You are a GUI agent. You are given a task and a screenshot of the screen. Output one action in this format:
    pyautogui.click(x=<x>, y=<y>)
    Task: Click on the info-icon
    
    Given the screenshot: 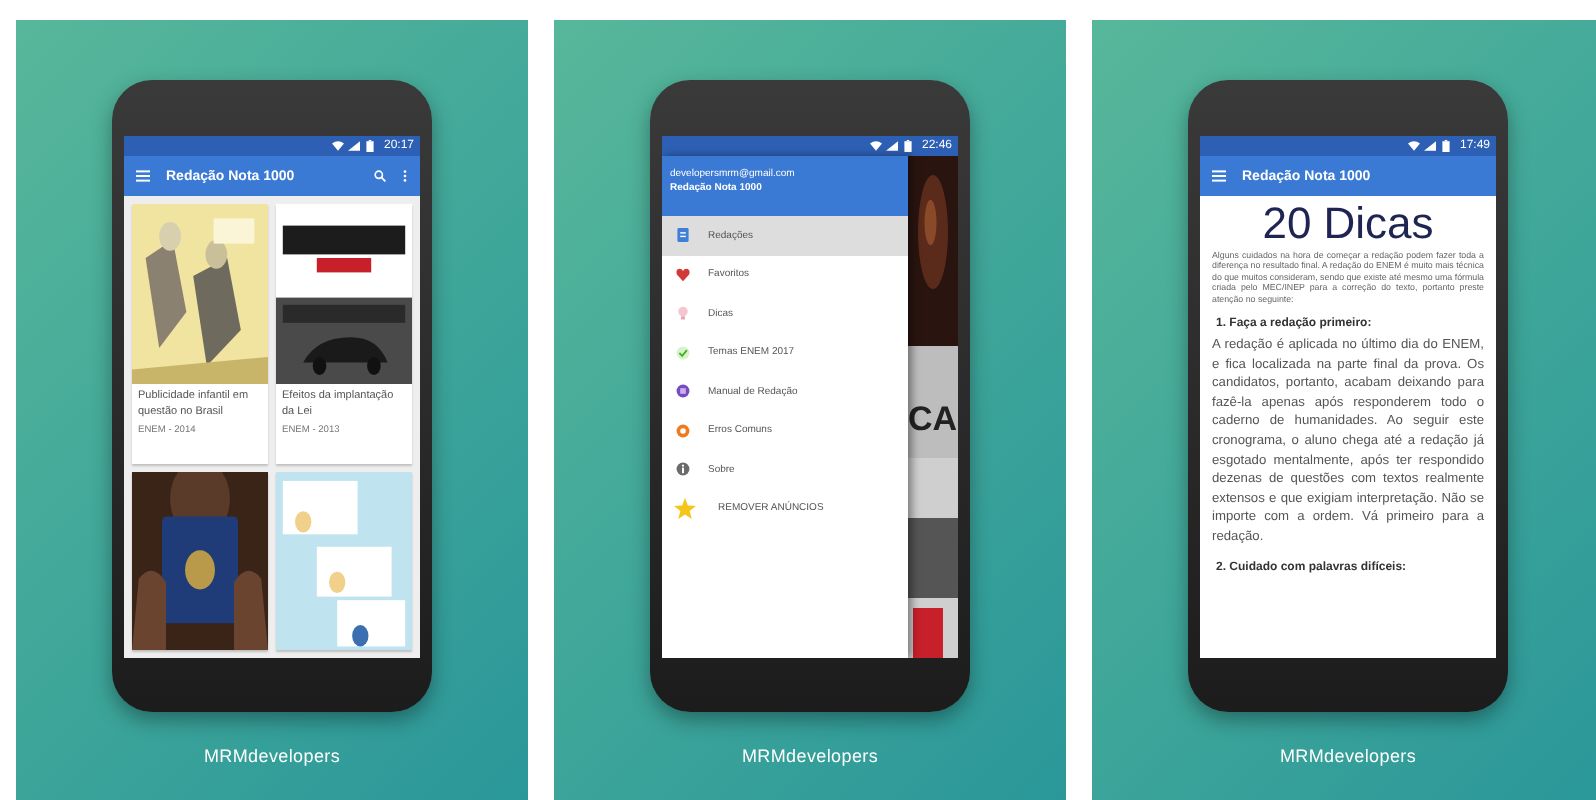 What is the action you would take?
    pyautogui.click(x=683, y=469)
    